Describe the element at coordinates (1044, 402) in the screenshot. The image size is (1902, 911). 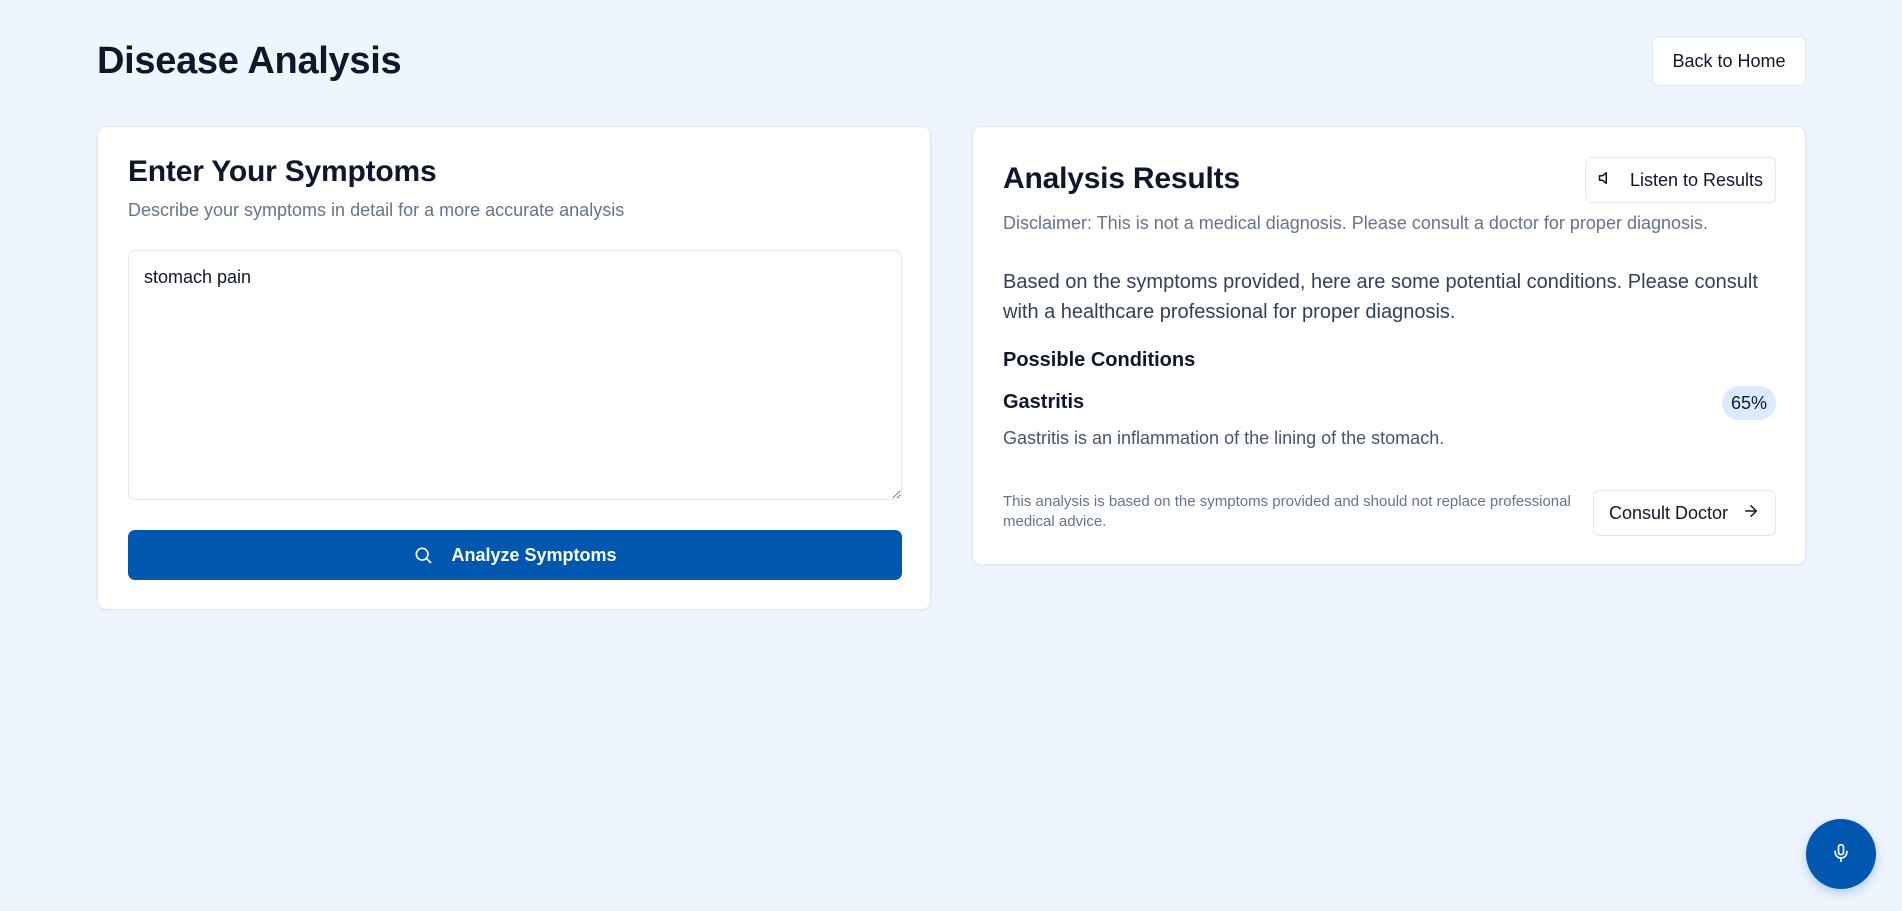
I see `condition-name: Gastritis` at that location.